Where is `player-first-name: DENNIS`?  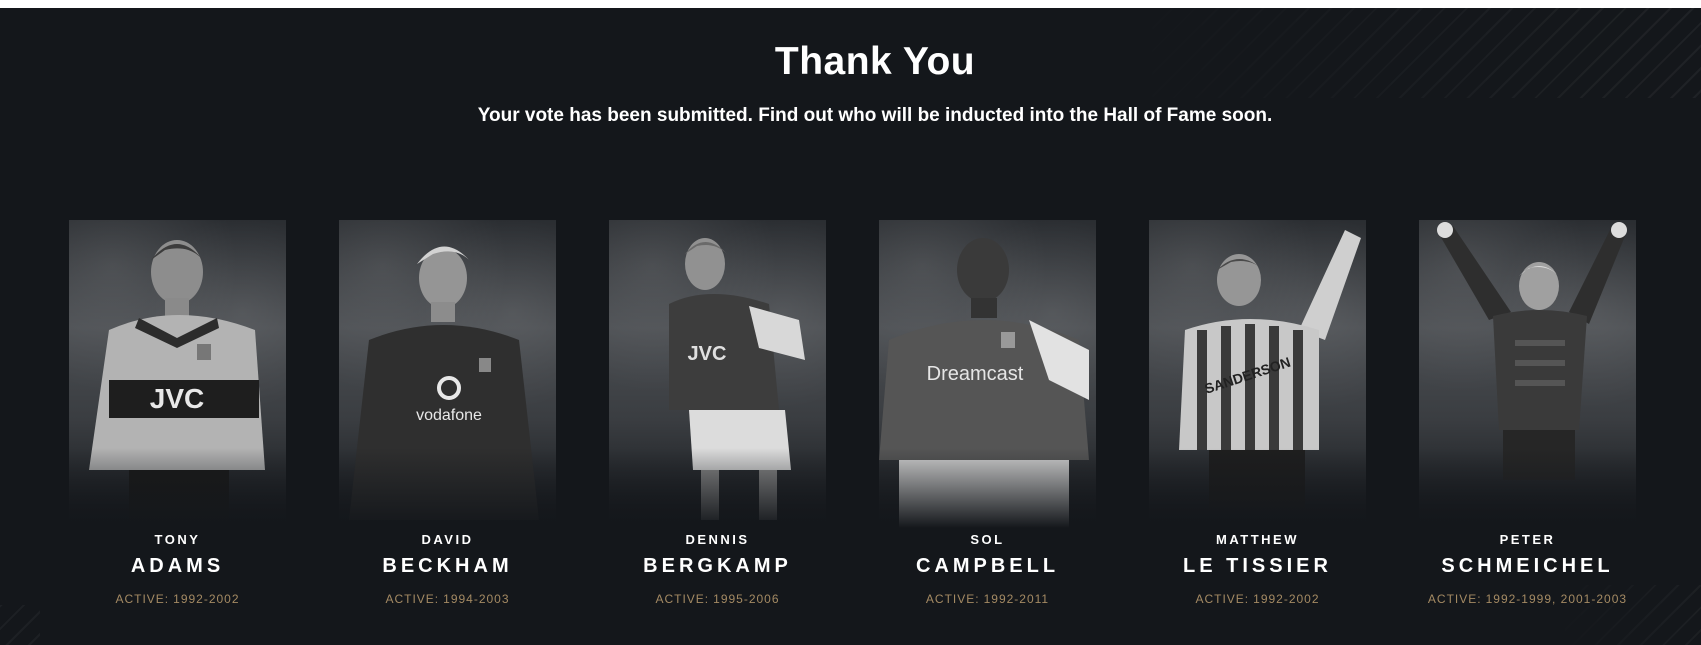 player-first-name: DENNIS is located at coordinates (717, 539).